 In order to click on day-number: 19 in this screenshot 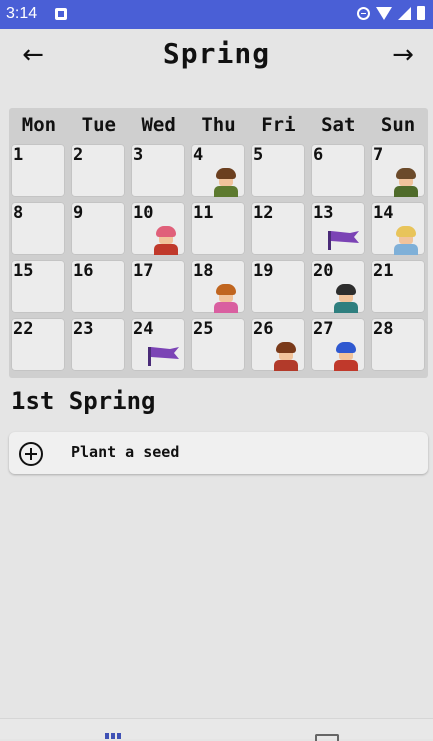, I will do `click(263, 271)`.